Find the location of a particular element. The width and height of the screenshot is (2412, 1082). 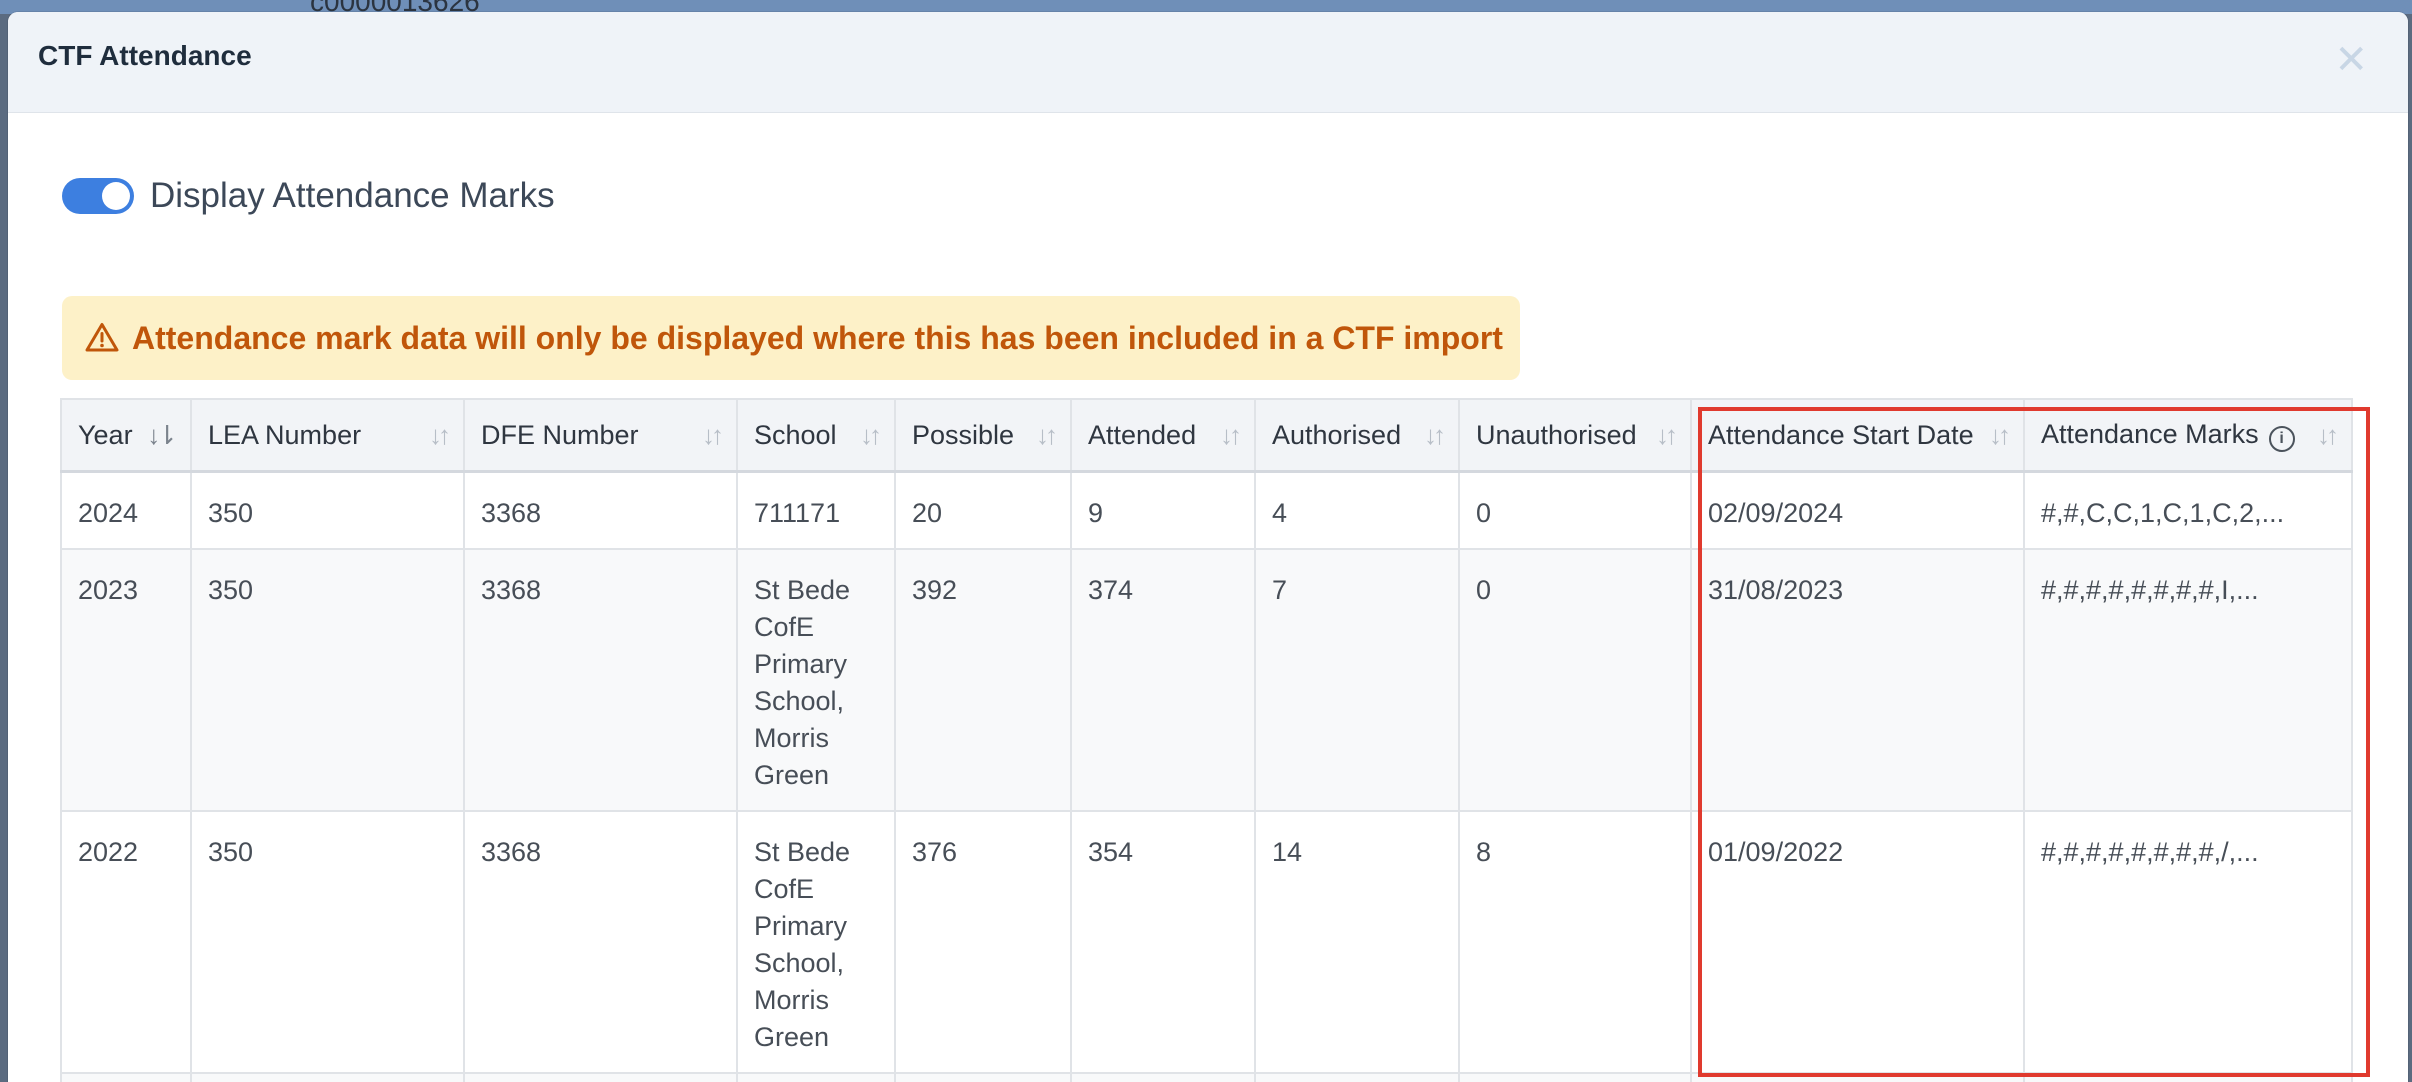

column-header-attendance-start-date: Attendance Start Date ↓↑ is located at coordinates (1857, 435).